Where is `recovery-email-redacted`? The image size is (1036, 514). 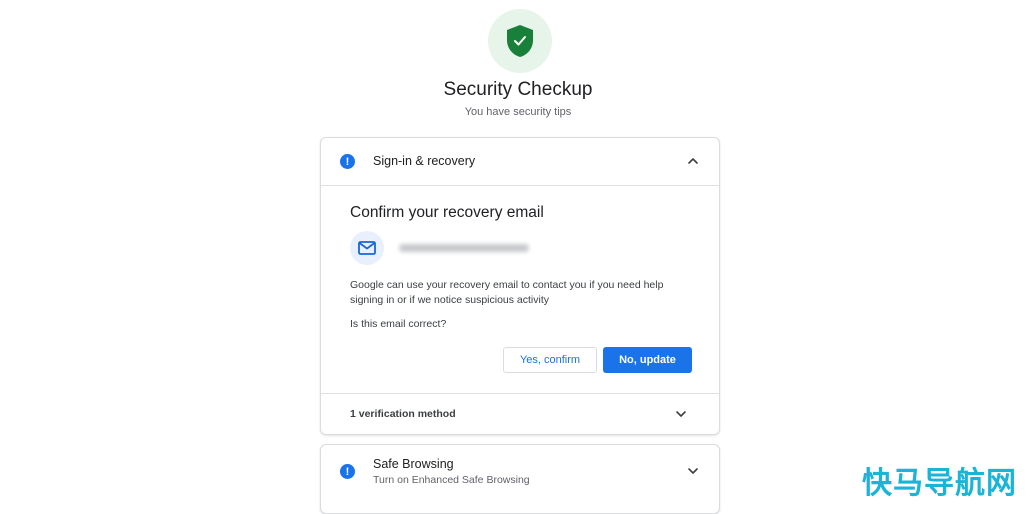 recovery-email-redacted is located at coordinates (464, 248).